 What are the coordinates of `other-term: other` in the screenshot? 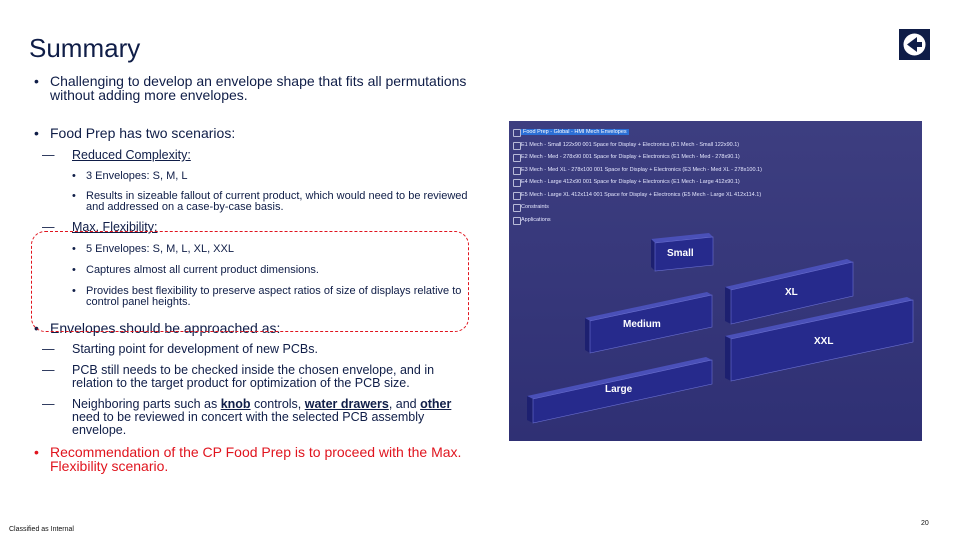 It's located at (436, 404).